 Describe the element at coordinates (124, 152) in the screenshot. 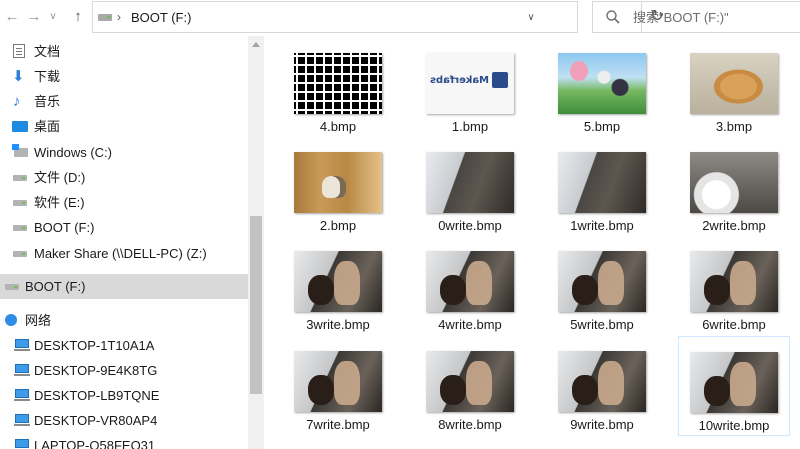

I see `sidebar-item-drive-c: Windows (C:)` at that location.